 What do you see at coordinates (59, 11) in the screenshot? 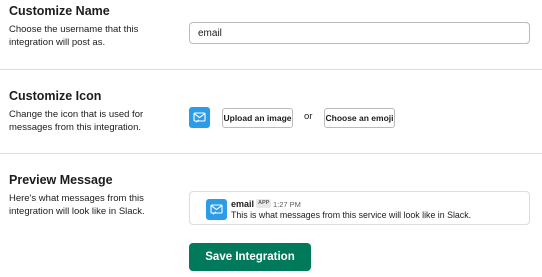
I see `customize-name-title: Customize Name` at bounding box center [59, 11].